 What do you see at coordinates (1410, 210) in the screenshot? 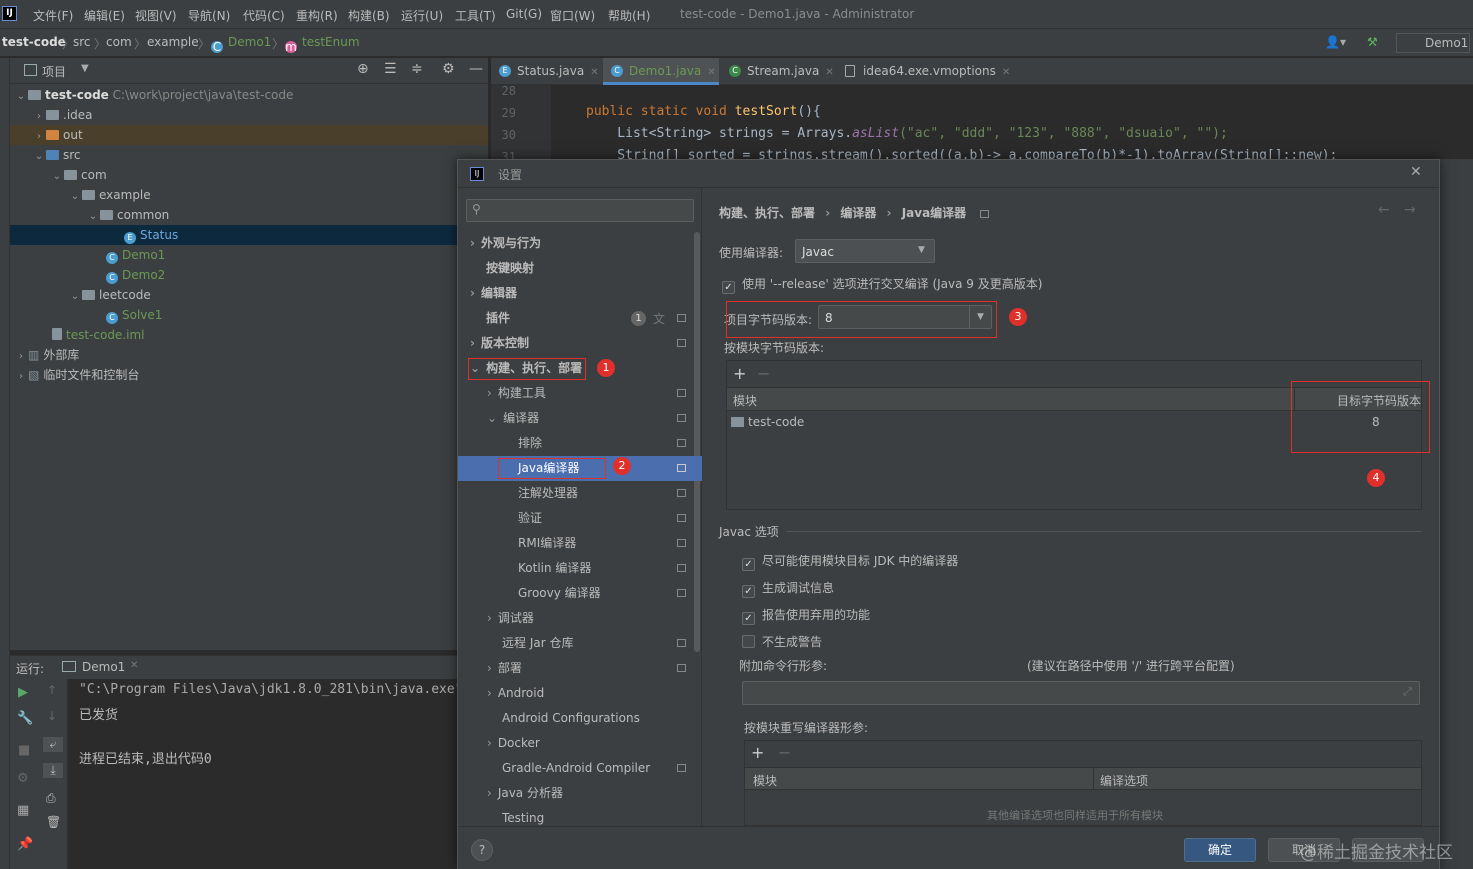
I see `forward-arrow-icon: →` at bounding box center [1410, 210].